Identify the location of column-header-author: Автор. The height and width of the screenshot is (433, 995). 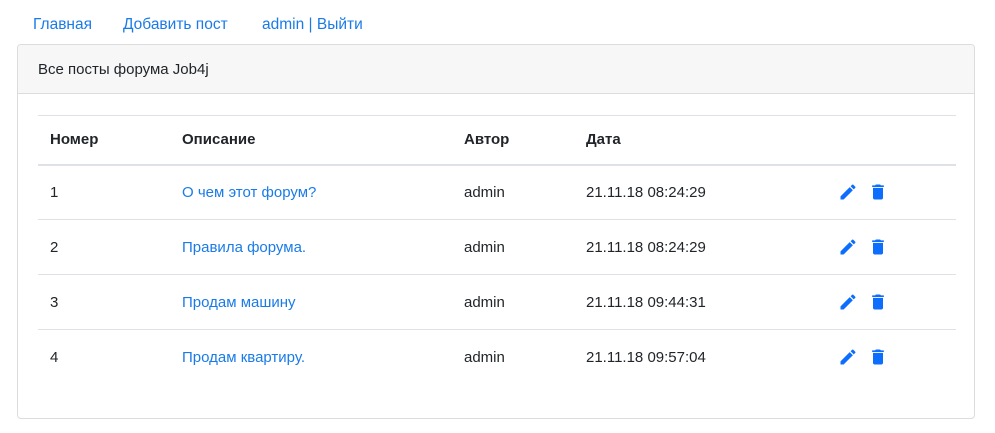
(487, 140).